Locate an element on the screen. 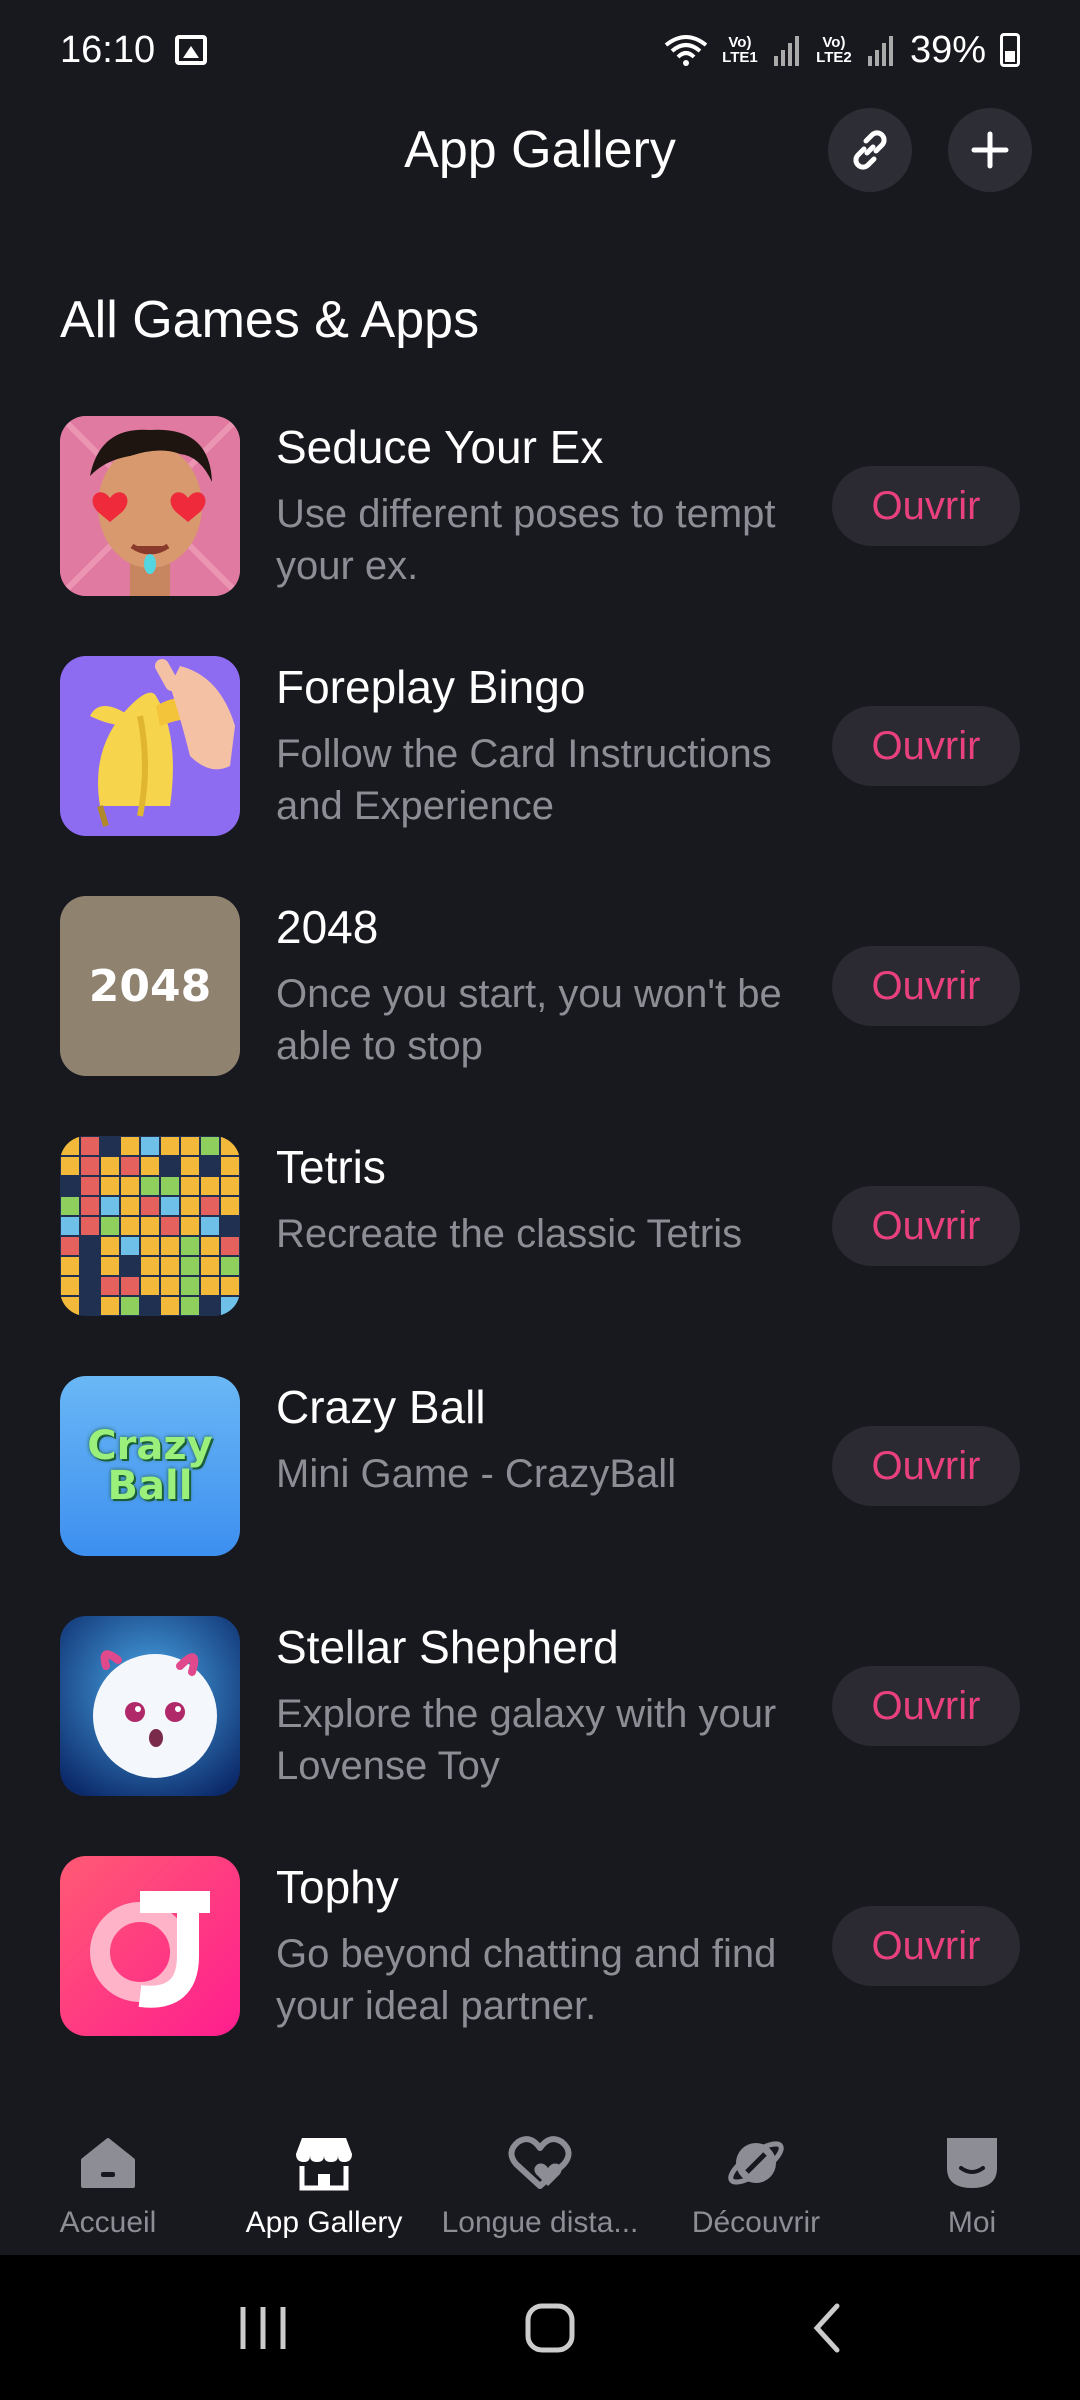 This screenshot has width=1080, height=2400. item-title: Tophy is located at coordinates (337, 1887).